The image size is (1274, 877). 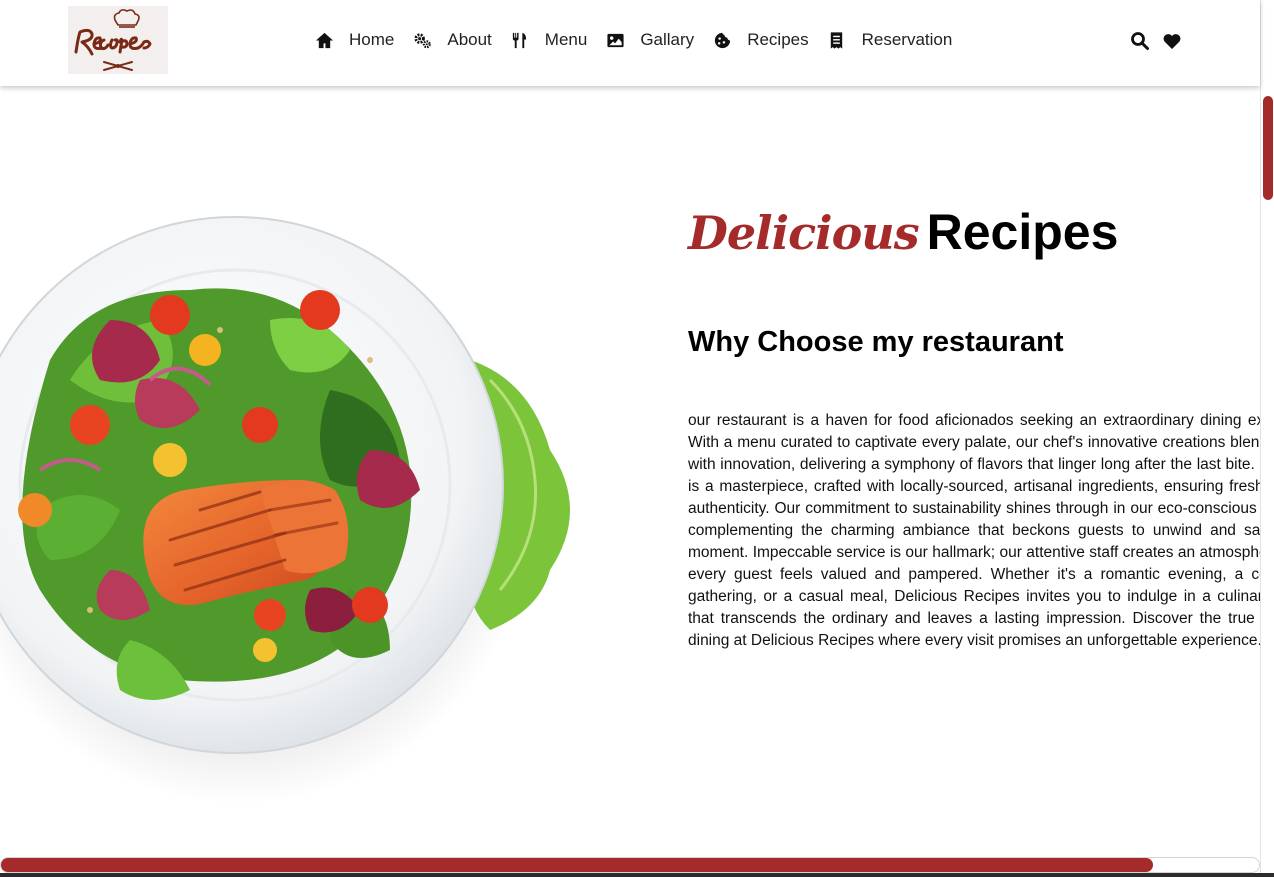 I want to click on nav-reservation-label: Reservation, so click(x=907, y=39).